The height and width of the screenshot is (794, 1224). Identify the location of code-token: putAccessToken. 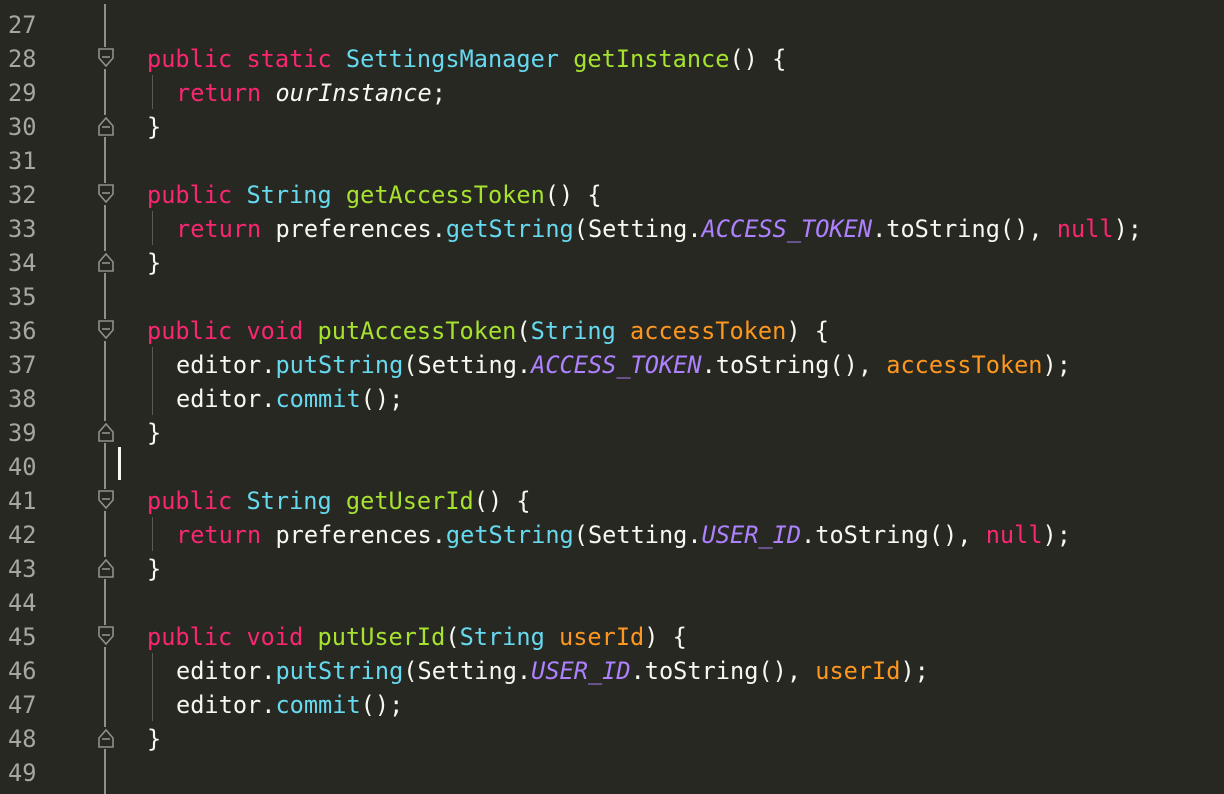
(417, 331).